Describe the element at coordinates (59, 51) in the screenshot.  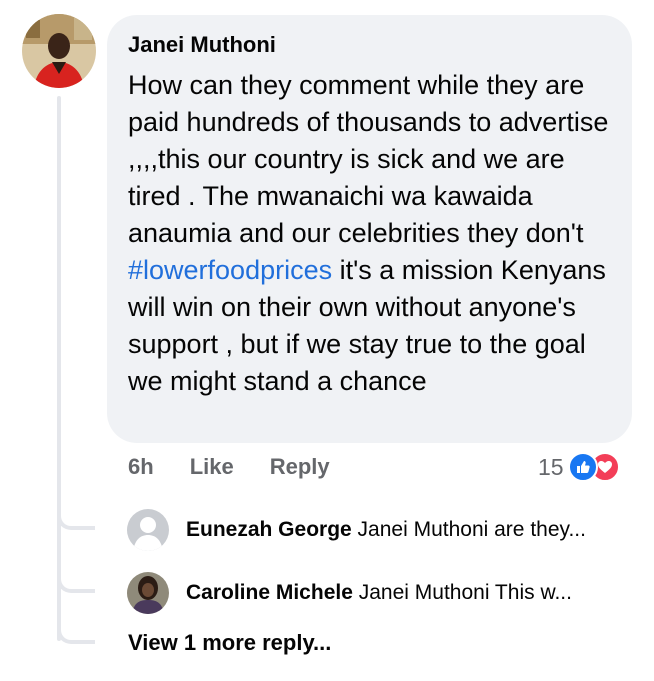
I see `commenter-avatar` at that location.